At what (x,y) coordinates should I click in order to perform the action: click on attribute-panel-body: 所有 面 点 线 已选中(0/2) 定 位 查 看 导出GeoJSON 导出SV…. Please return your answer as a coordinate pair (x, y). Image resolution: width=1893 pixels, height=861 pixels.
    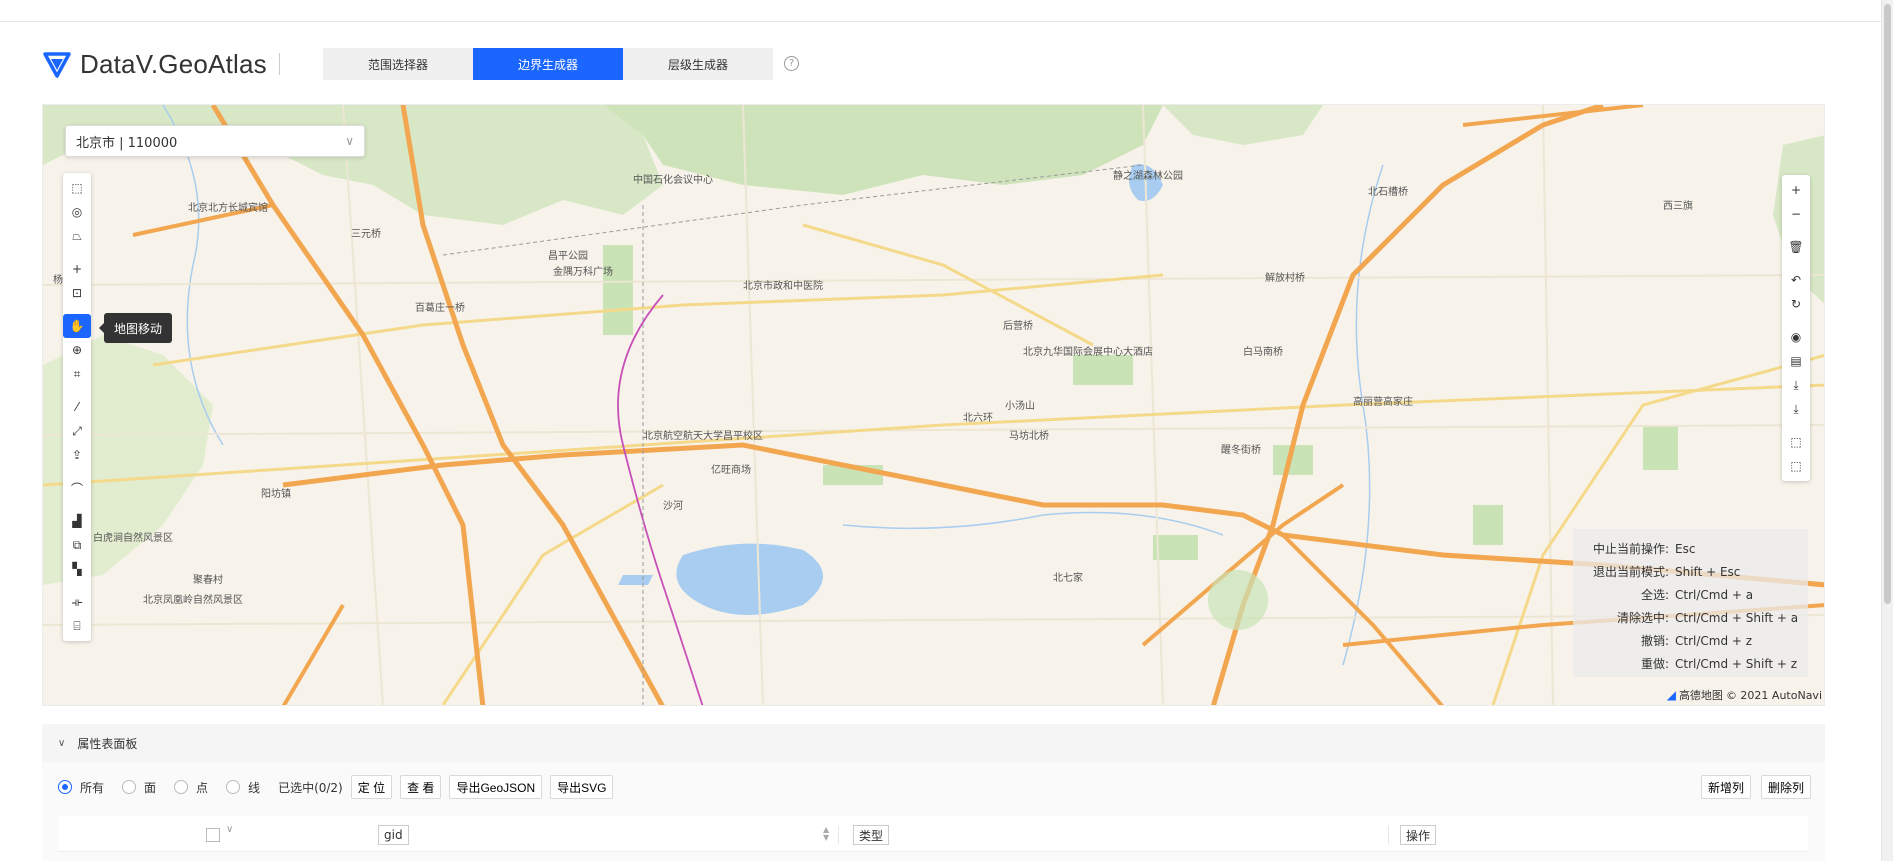
    Looking at the image, I should click on (933, 811).